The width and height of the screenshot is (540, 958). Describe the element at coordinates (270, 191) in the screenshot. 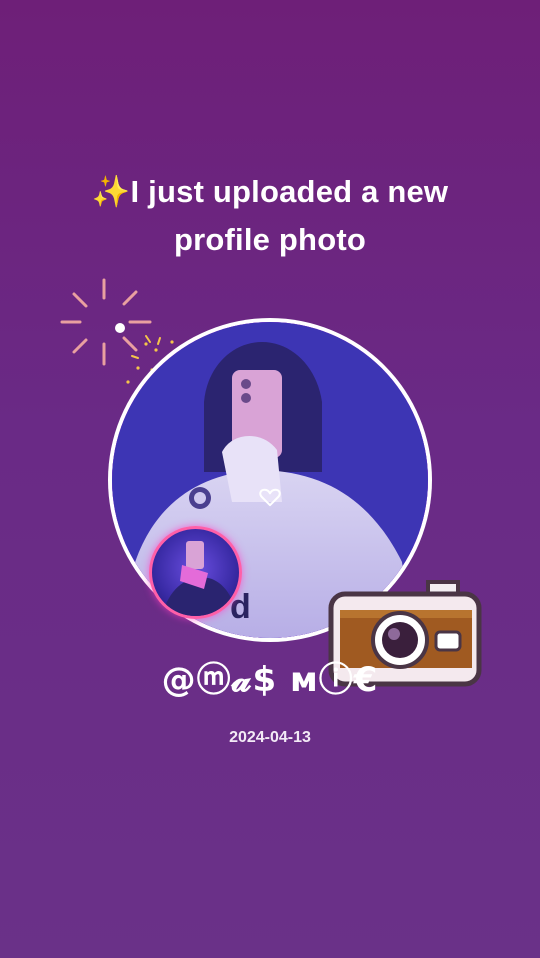

I see `headline-line-1: ✨I just uploaded a new` at that location.